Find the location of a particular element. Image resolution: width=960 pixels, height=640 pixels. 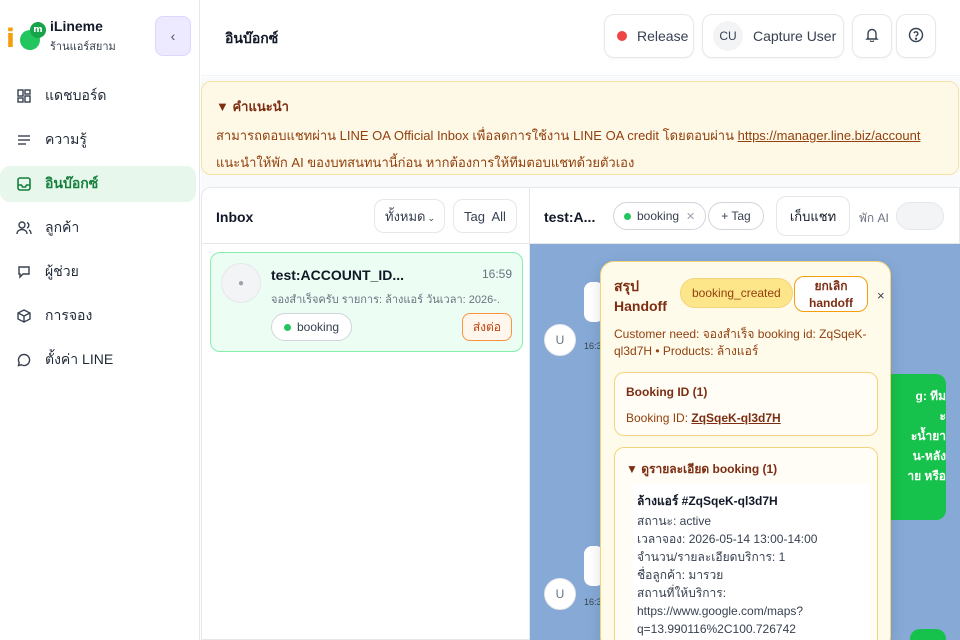

sidebar-item-label: ลูกค้า is located at coordinates (62, 227).